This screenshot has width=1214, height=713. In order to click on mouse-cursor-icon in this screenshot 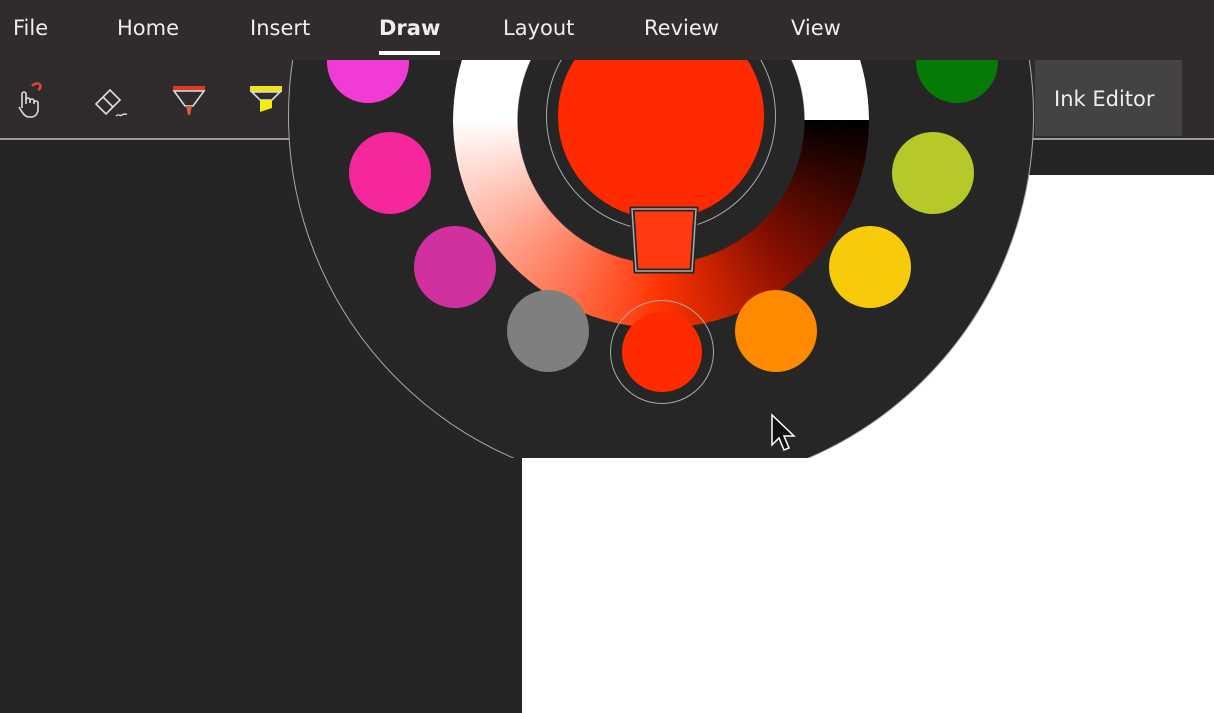, I will do `click(783, 432)`.